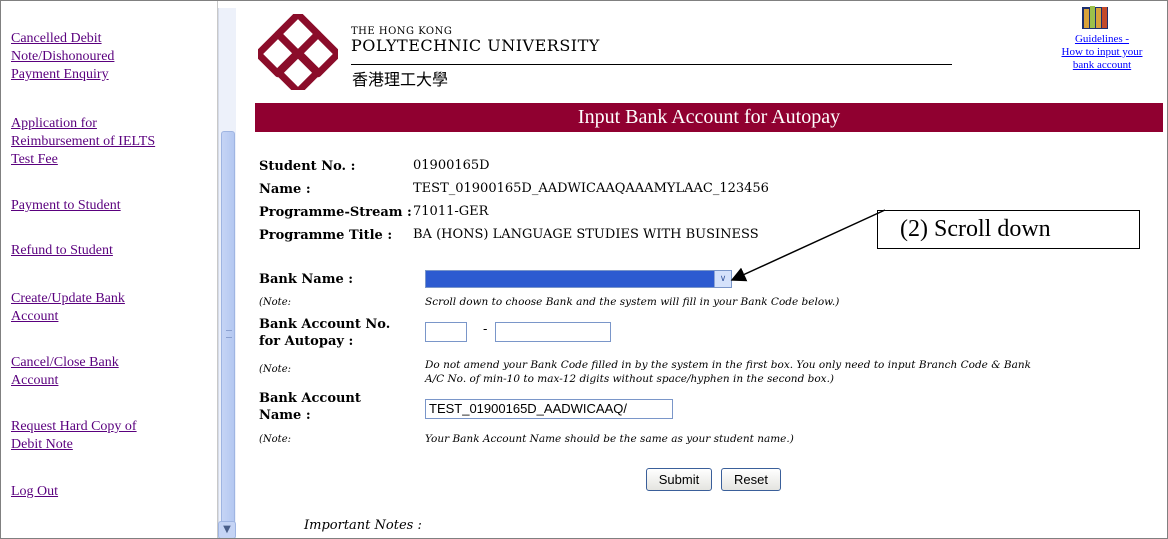 The height and width of the screenshot is (539, 1168). I want to click on chevron-down-icon: ∨, so click(722, 279).